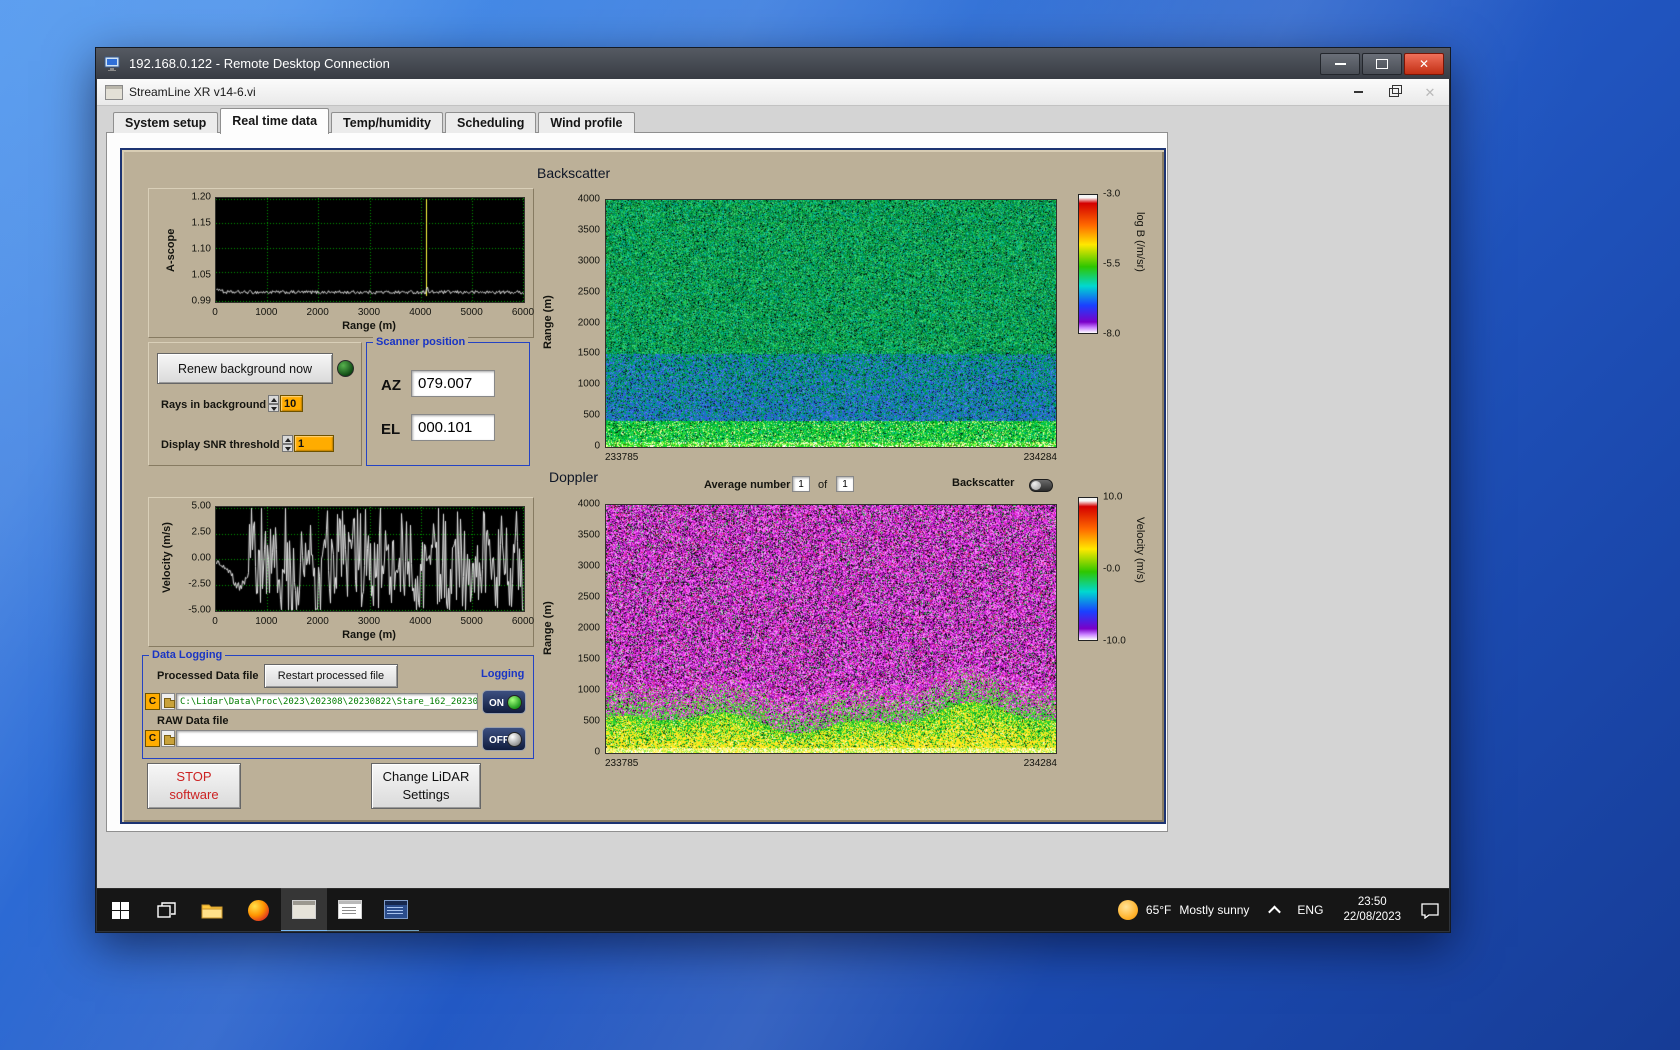  I want to click on raw-browse-button, so click(168, 738).